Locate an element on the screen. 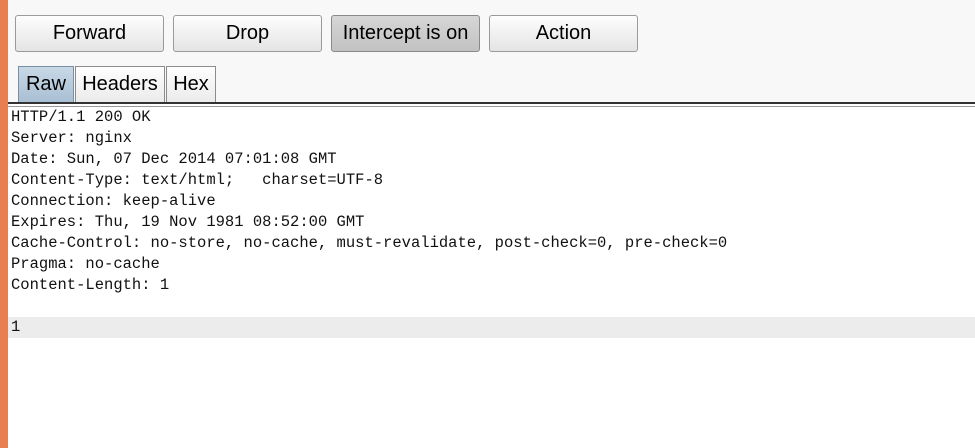 The height and width of the screenshot is (448, 975). editor-line: Expires: Thu, 19 Nov 1981 08:52:00 GMT is located at coordinates (491, 222).